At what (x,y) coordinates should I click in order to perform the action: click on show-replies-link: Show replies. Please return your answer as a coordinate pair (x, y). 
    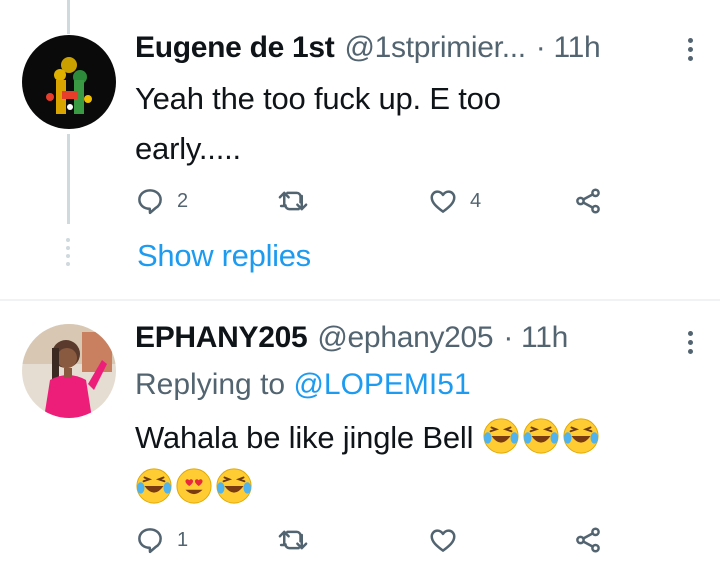
    Looking at the image, I should click on (224, 256).